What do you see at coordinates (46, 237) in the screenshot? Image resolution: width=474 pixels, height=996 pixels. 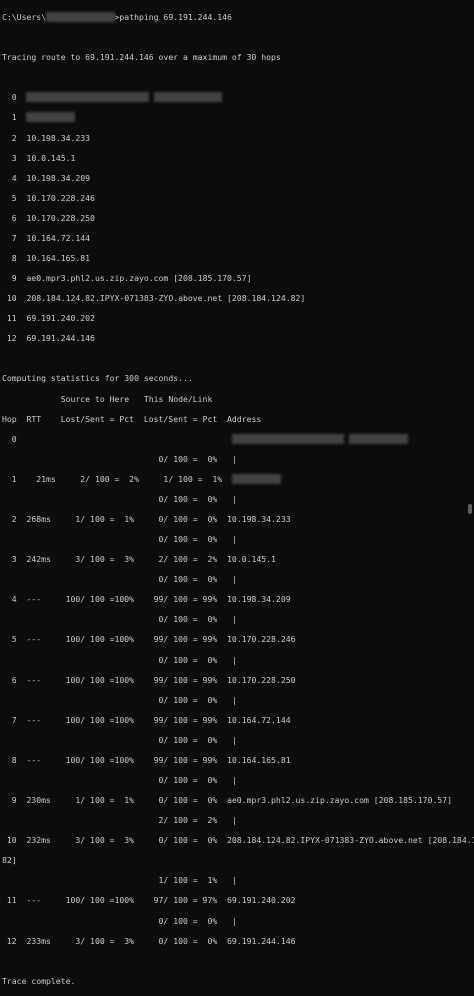 I see `trace-hop-7: 7 10.164.72.144` at bounding box center [46, 237].